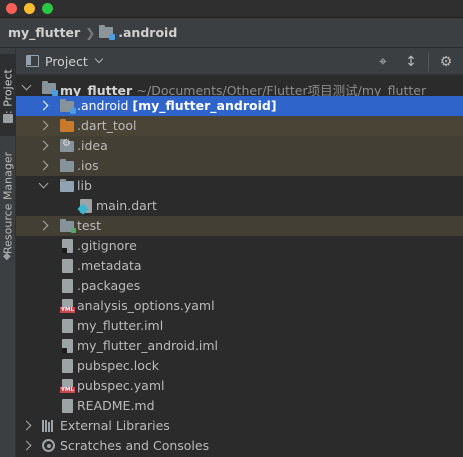  I want to click on tree-item-label: .gitignore, so click(107, 245).